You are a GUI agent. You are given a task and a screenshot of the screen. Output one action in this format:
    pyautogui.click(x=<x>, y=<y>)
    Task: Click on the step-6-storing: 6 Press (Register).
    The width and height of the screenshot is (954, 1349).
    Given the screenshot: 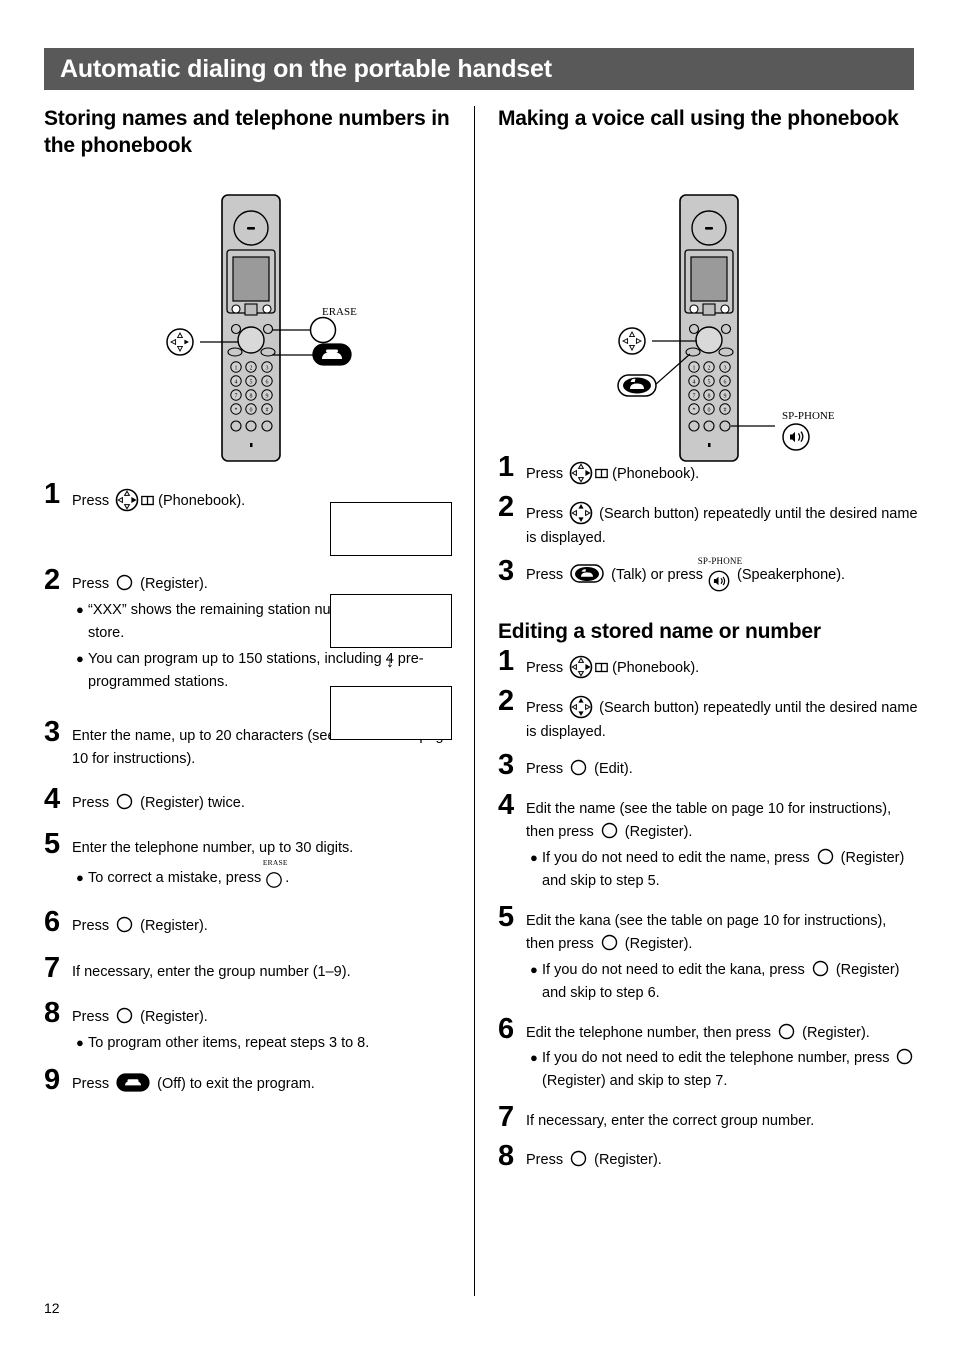 What is the action you would take?
    pyautogui.click(x=252, y=923)
    